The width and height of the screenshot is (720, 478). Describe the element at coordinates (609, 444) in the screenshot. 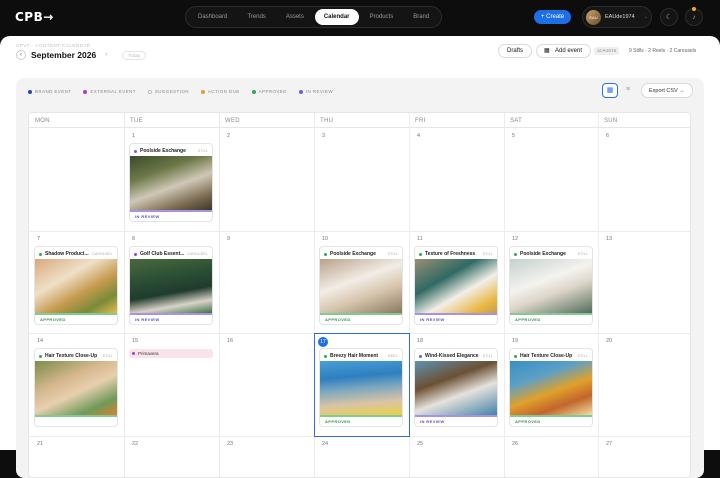

I see `day-number: 27` at that location.